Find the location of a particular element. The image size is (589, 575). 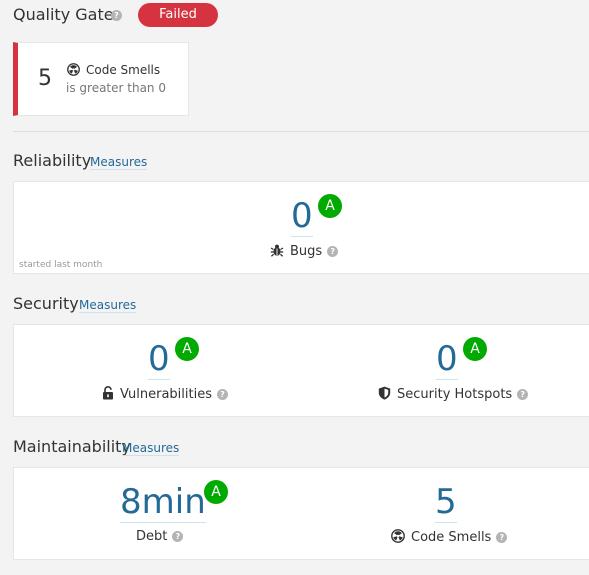

debt-value: 8min is located at coordinates (163, 503).